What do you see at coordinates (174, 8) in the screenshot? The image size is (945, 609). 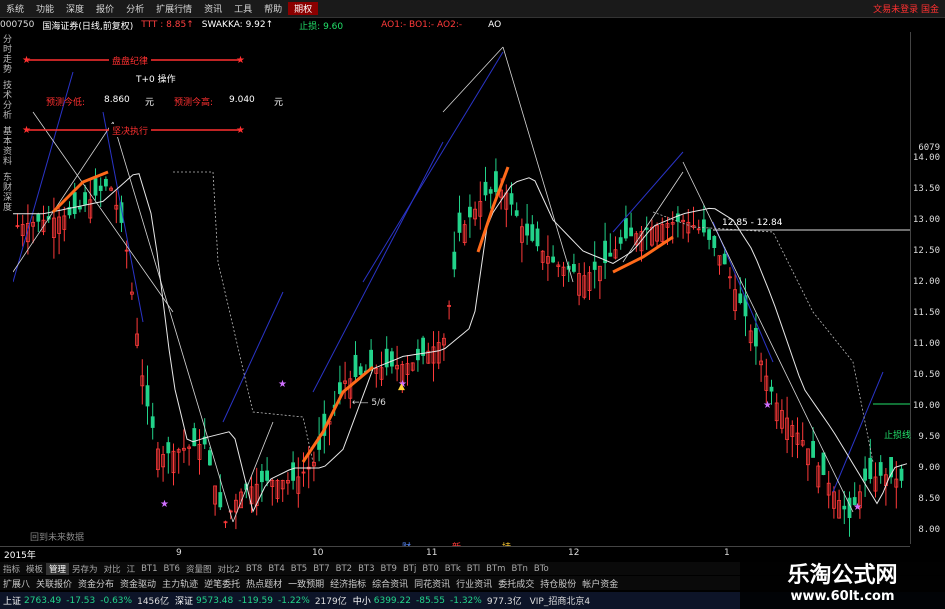 I see `menu-item: 扩展行情` at bounding box center [174, 8].